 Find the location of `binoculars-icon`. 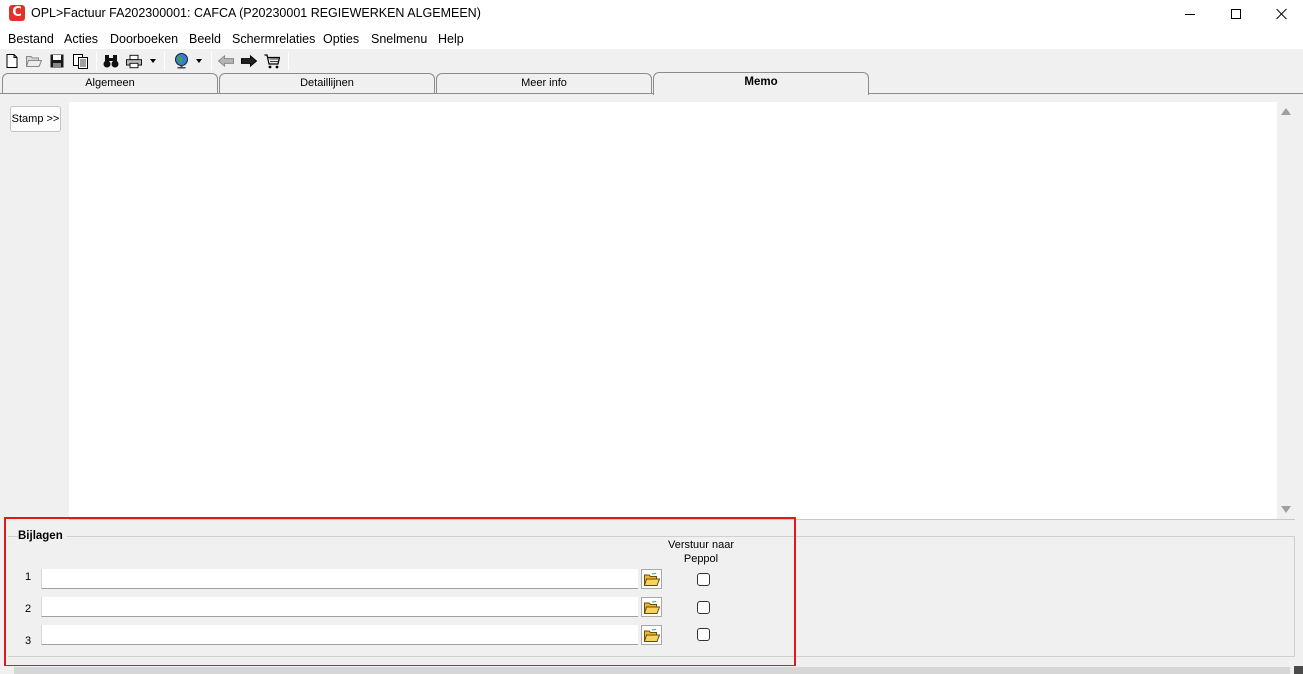

binoculars-icon is located at coordinates (111, 61).